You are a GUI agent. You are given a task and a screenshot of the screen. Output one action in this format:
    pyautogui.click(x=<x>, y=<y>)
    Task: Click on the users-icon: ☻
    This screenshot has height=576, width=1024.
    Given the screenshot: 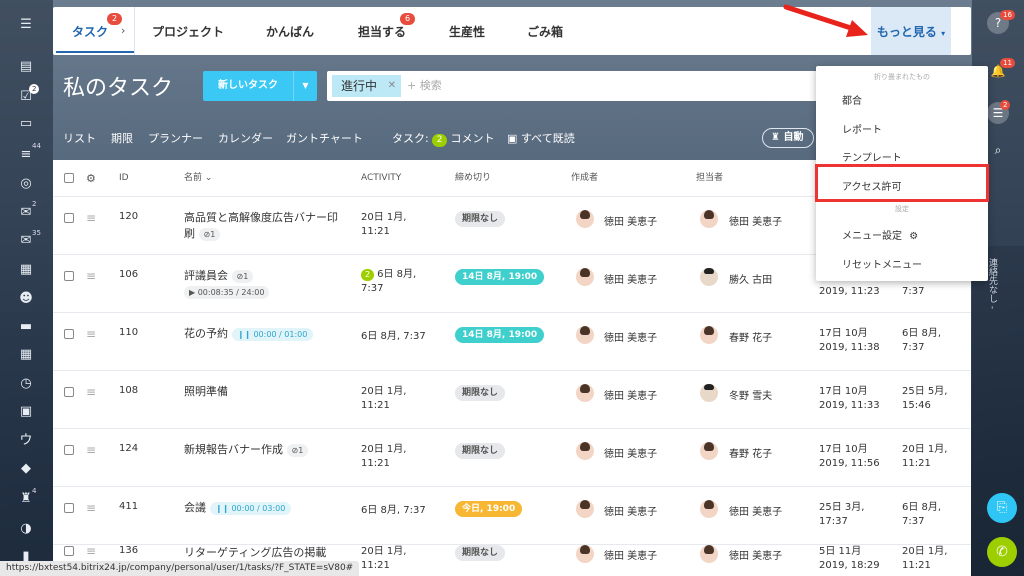 What is the action you would take?
    pyautogui.click(x=26, y=299)
    